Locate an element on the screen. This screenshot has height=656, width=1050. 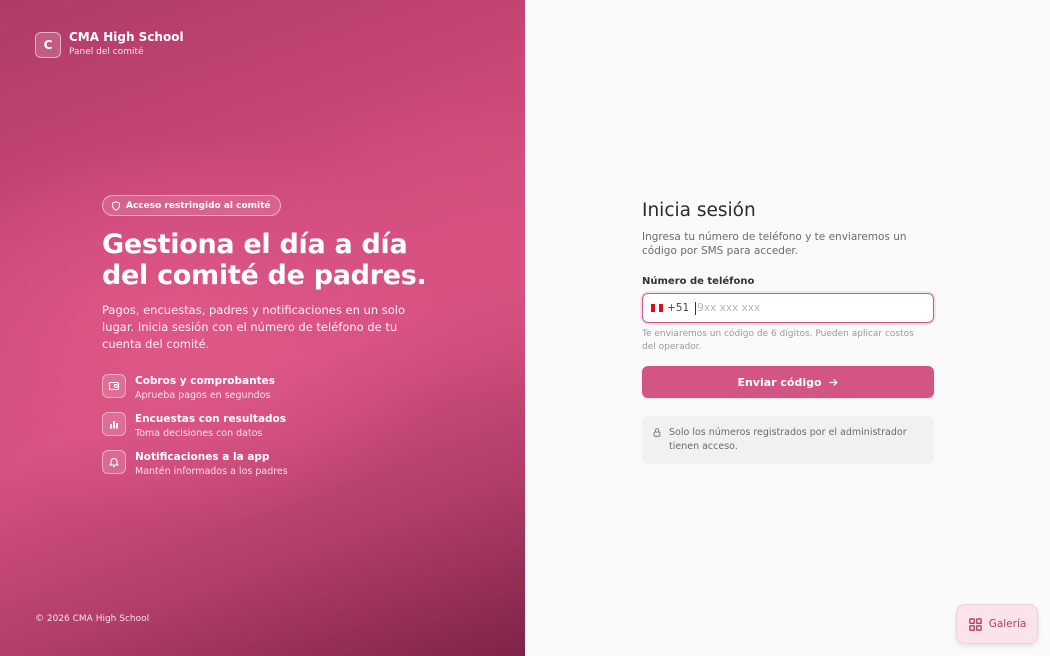
shield-icon is located at coordinates (116, 205).